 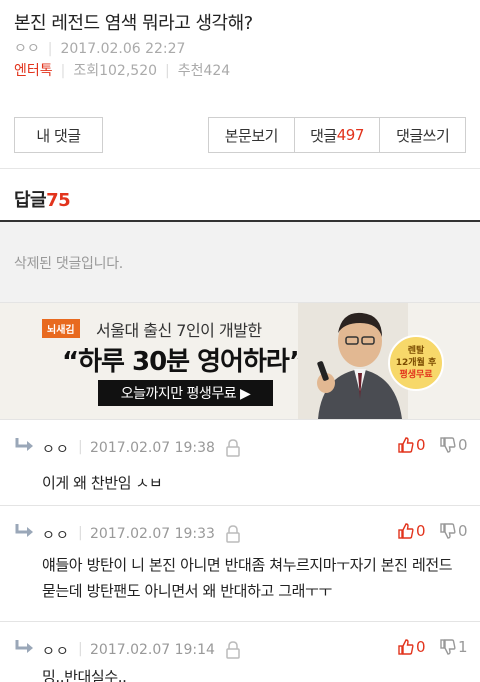 I want to click on comment-text: 밍..반대실수.., so click(x=84, y=675).